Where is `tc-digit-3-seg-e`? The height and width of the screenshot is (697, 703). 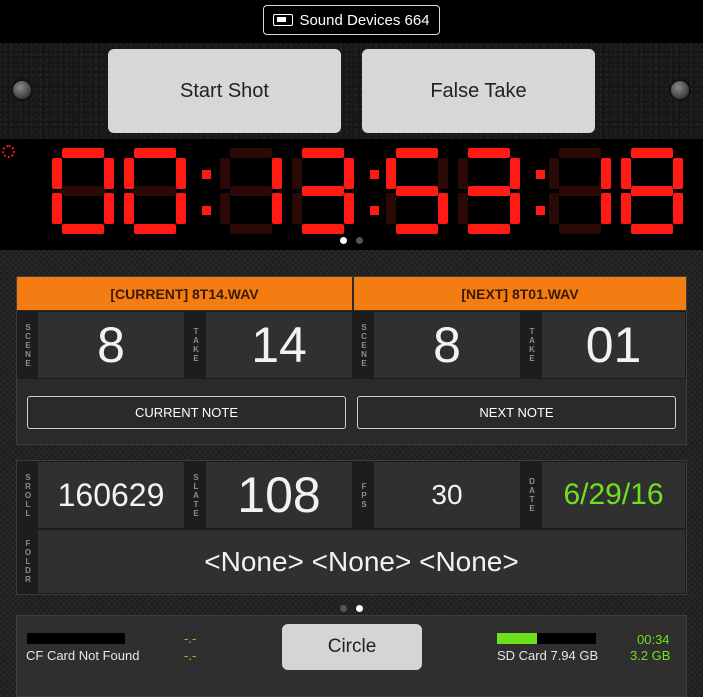 tc-digit-3-seg-e is located at coordinates (297, 208).